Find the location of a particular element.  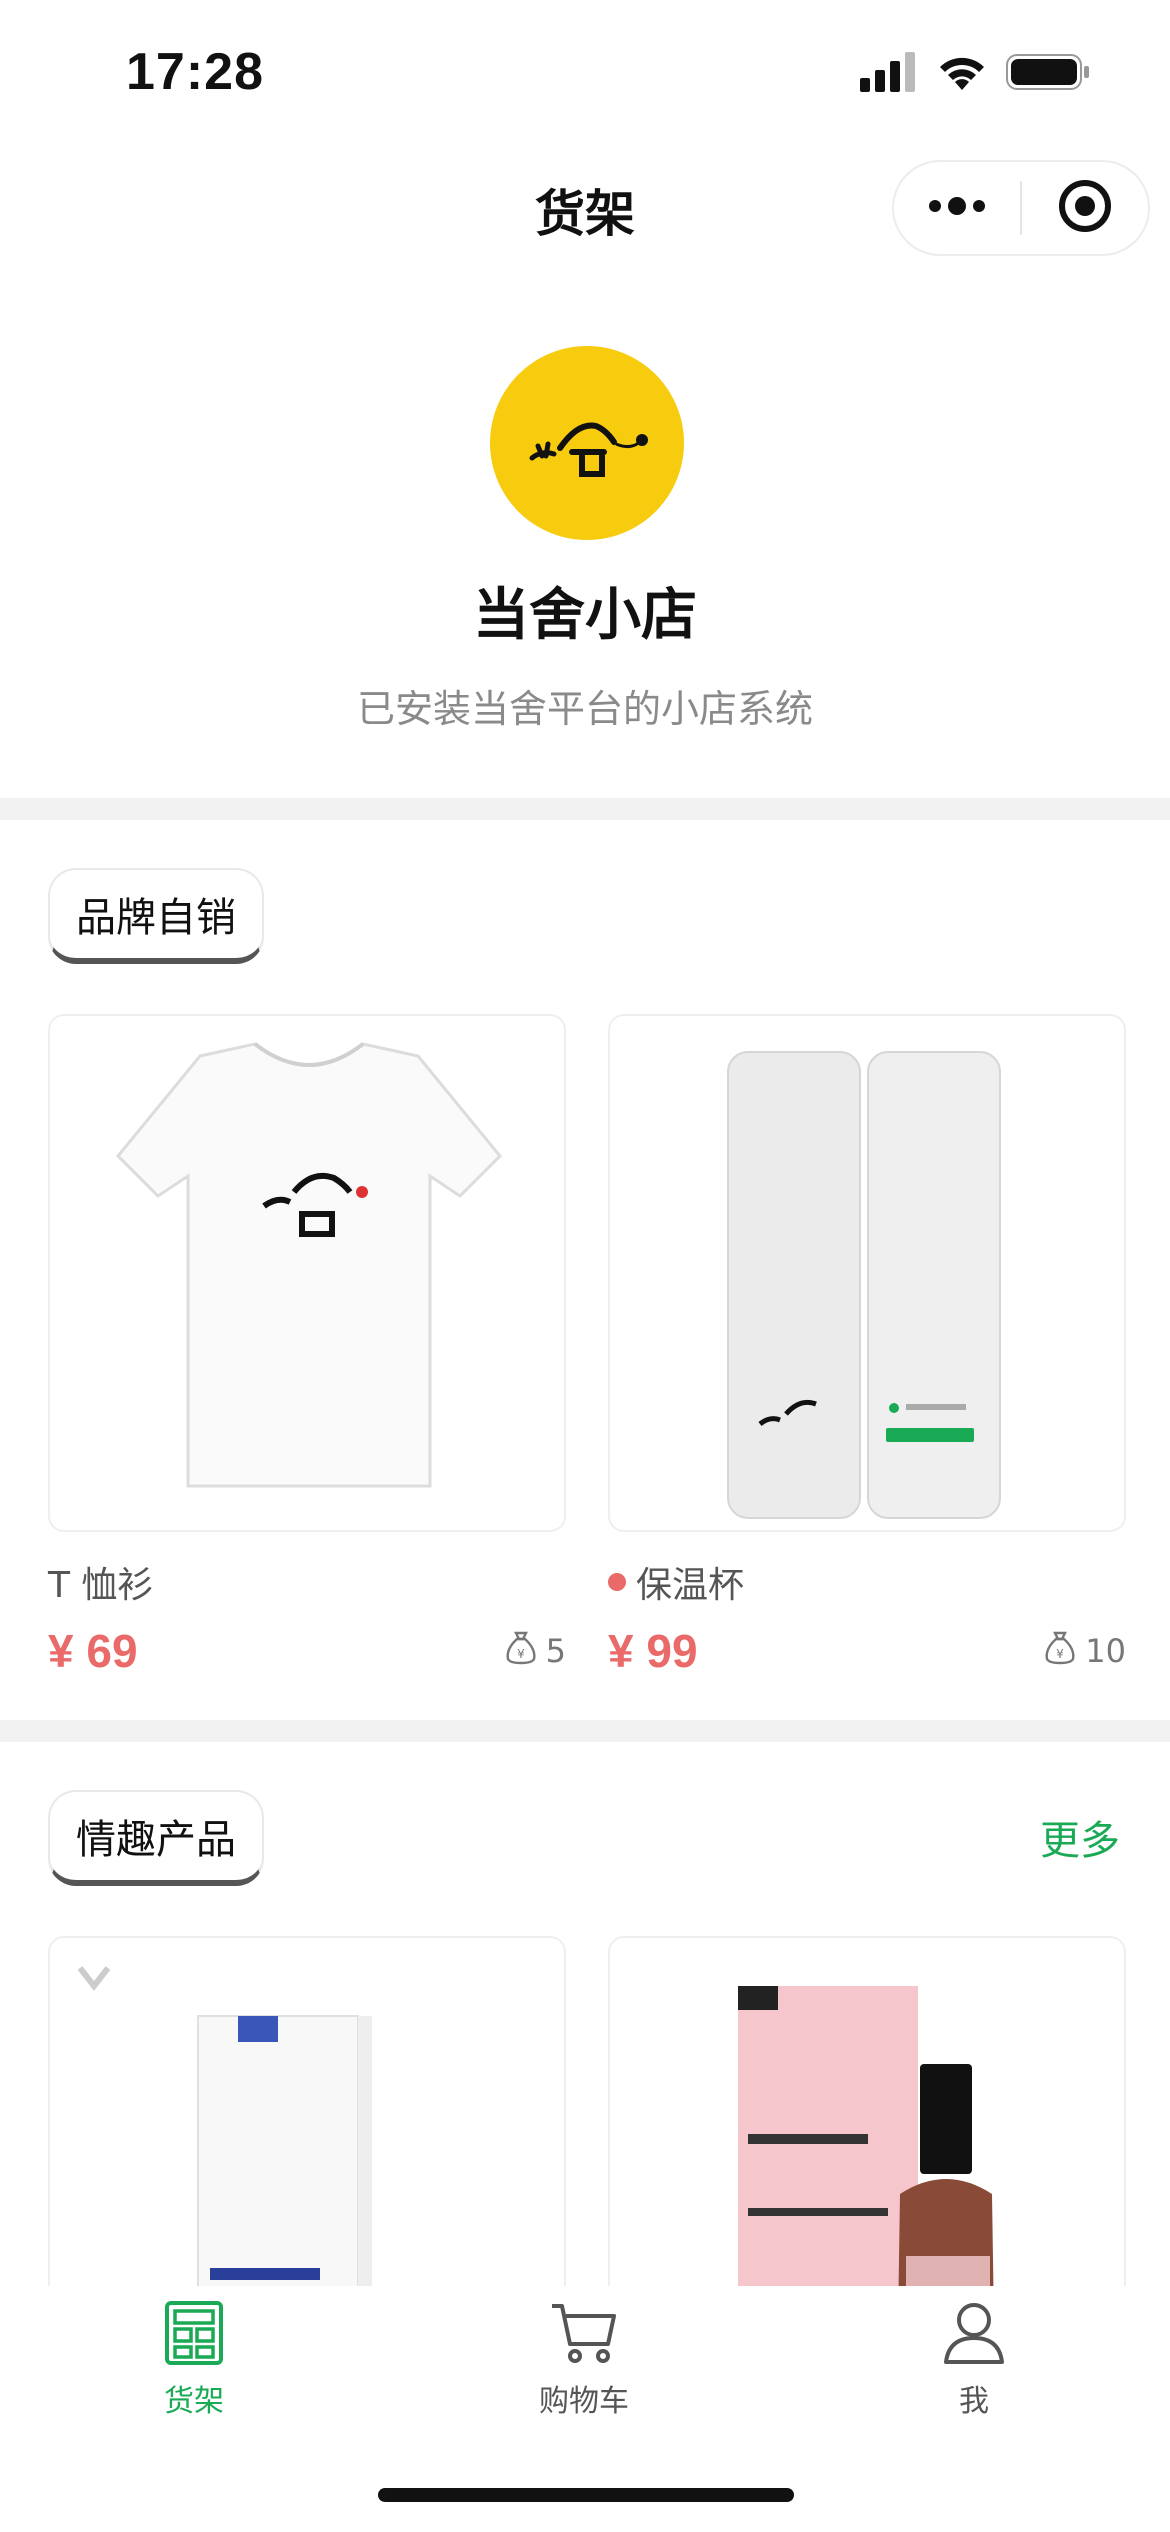

product-title-text: T 恤衫 is located at coordinates (101, 1585).